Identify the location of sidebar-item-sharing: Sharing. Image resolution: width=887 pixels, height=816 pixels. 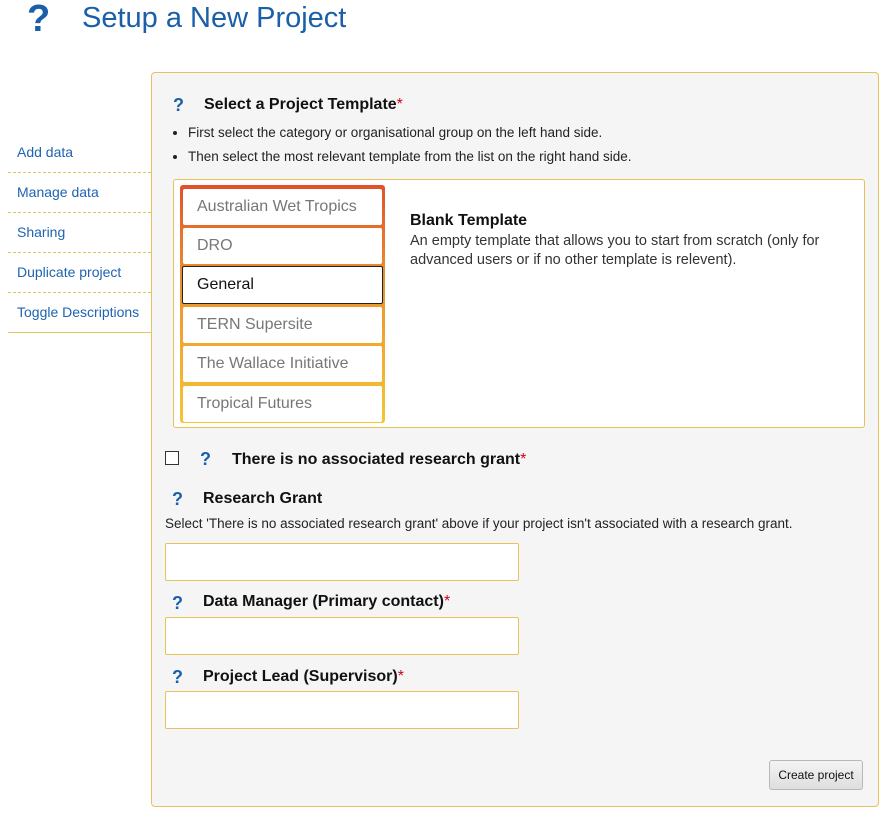
(79, 233).